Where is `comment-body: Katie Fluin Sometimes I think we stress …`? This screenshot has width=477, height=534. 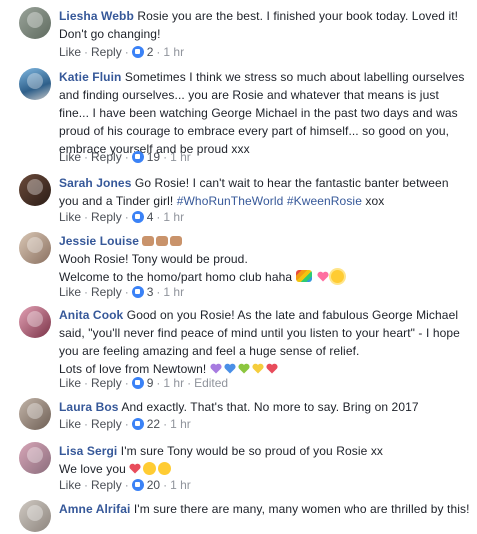 comment-body: Katie Fluin Sometimes I think we stress … is located at coordinates (264, 113).